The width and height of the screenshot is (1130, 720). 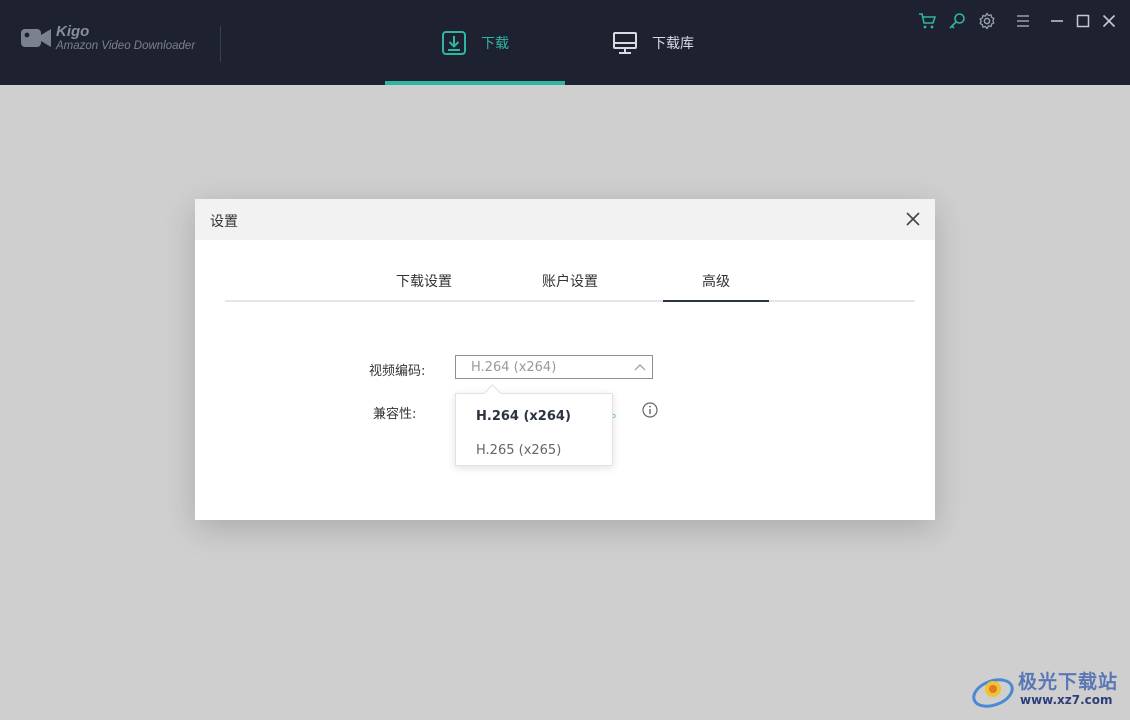 I want to click on camera-icon, so click(x=36, y=38).